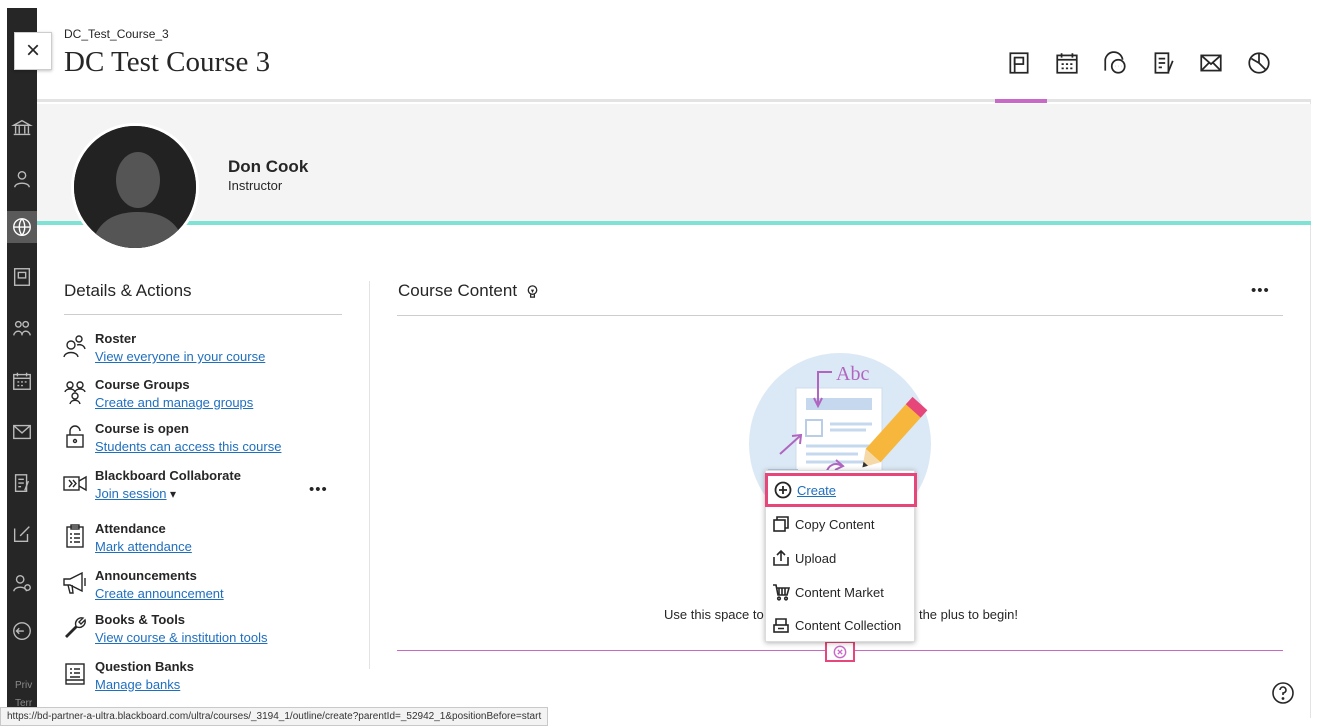  I want to click on grades-nav-icon, so click(22, 483).